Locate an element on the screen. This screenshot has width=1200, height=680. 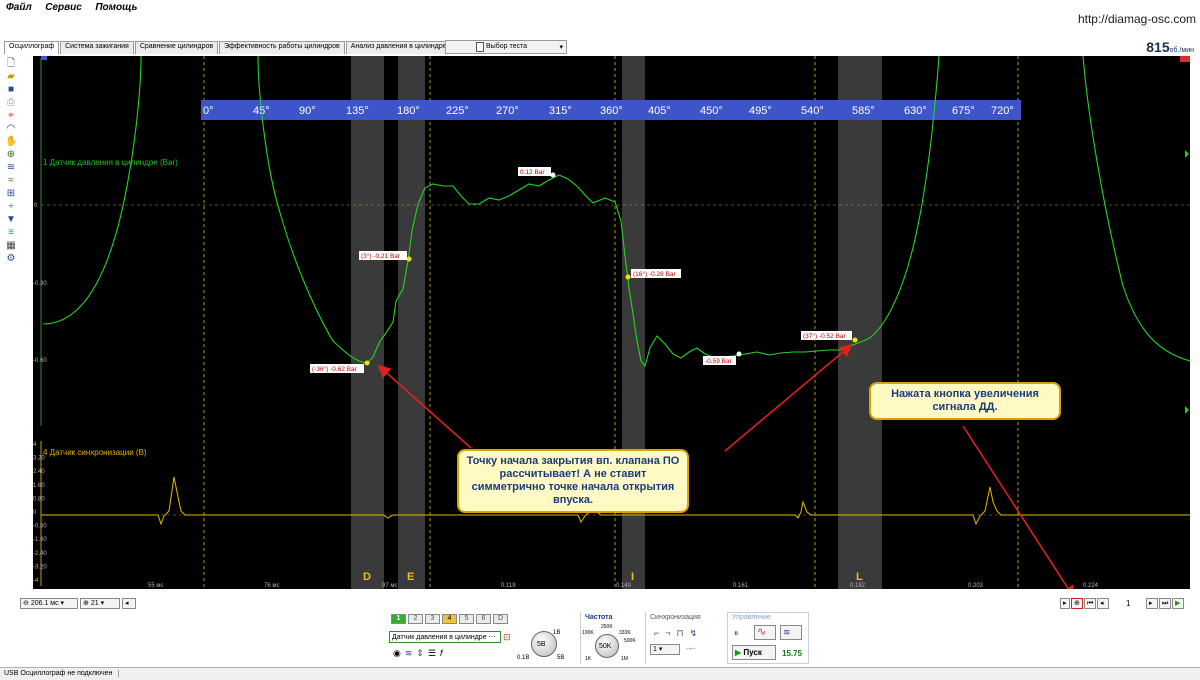
first-page-button: ⏮ is located at coordinates (1090, 603).